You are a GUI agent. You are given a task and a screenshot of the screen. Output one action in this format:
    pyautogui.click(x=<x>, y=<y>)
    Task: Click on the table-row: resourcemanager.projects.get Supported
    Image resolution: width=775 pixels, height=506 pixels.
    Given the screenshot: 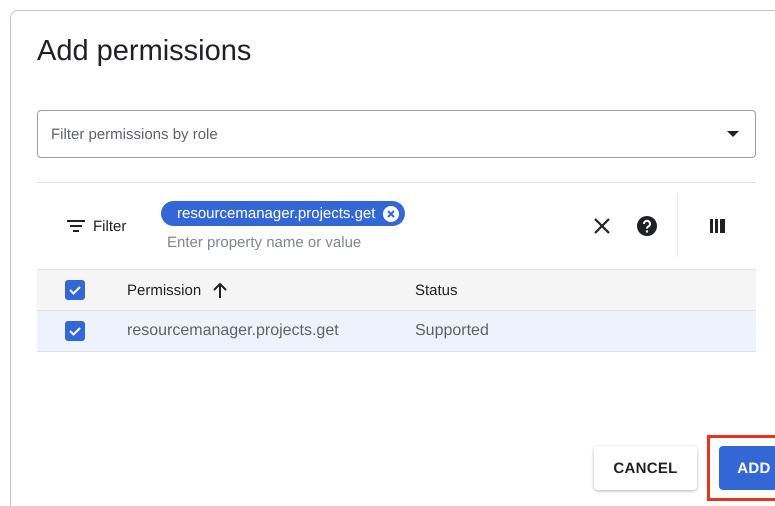 What is the action you would take?
    pyautogui.click(x=396, y=331)
    